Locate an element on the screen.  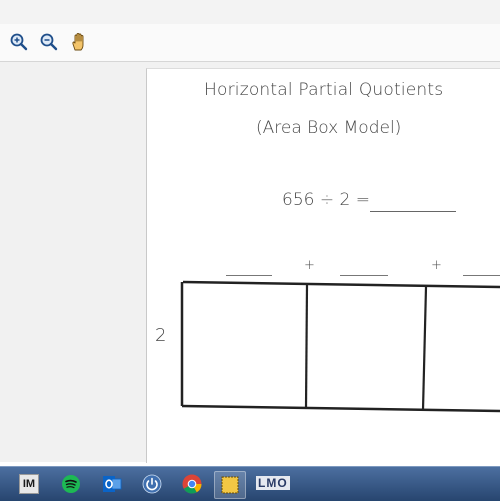
outlook-button is located at coordinates (112, 484).